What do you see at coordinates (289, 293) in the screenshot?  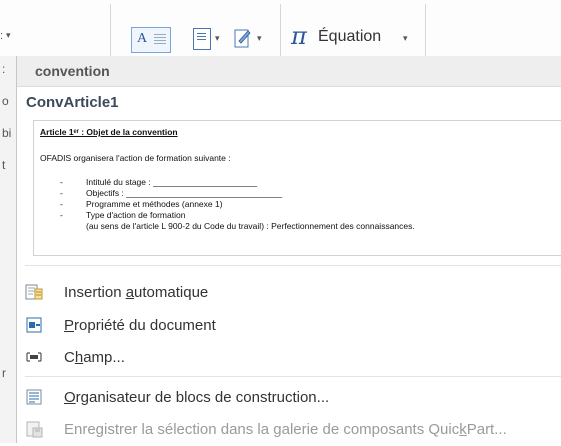 I see `autotext-menu-item: Insertion automatique` at bounding box center [289, 293].